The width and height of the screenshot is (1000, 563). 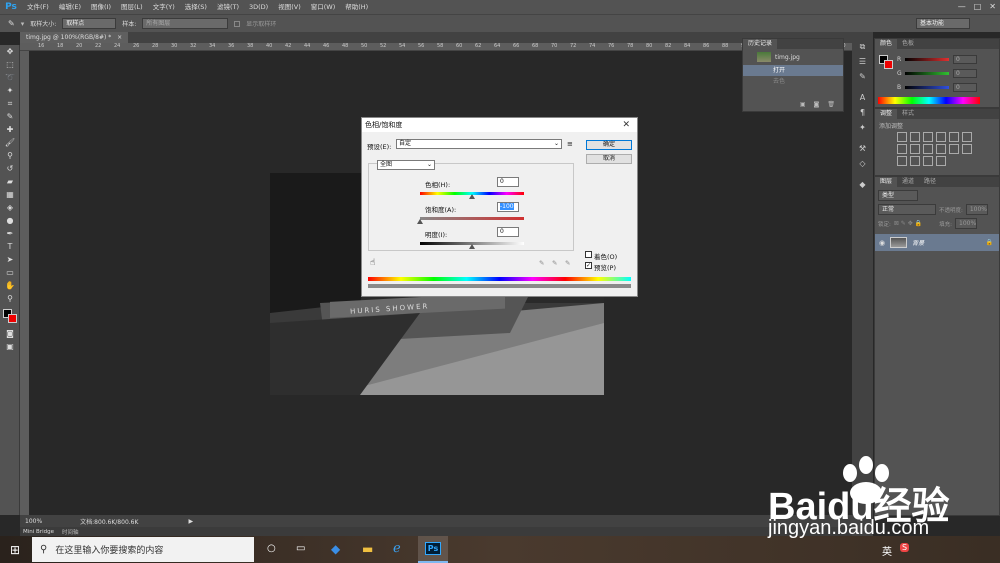 What do you see at coordinates (196, 7) in the screenshot?
I see `menu-item: 选择(S)` at bounding box center [196, 7].